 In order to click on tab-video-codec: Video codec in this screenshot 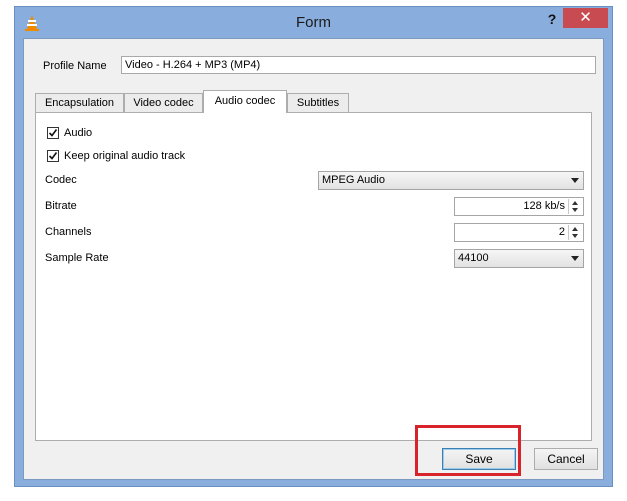, I will do `click(163, 102)`.